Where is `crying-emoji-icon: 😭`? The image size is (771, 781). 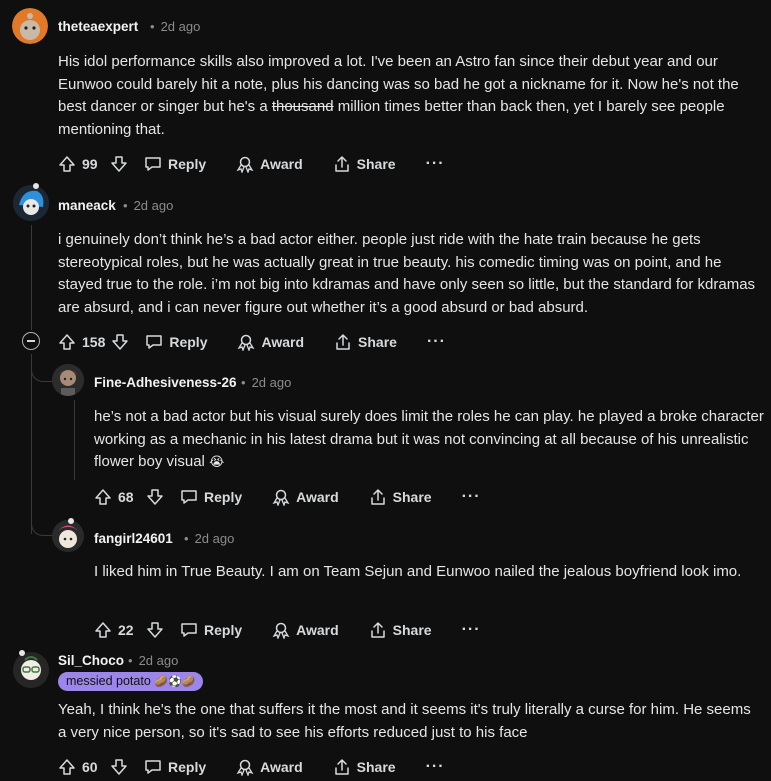 crying-emoji-icon: 😭 is located at coordinates (217, 462).